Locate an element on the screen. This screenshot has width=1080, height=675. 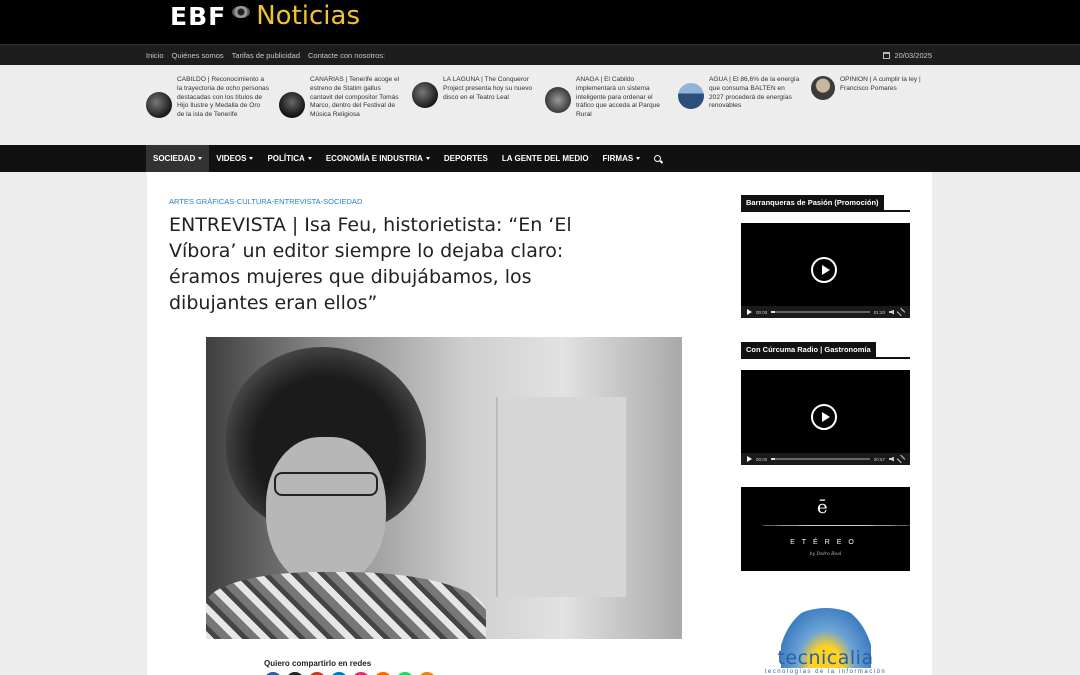
nav-label: POLÍTICA is located at coordinates (286, 158).